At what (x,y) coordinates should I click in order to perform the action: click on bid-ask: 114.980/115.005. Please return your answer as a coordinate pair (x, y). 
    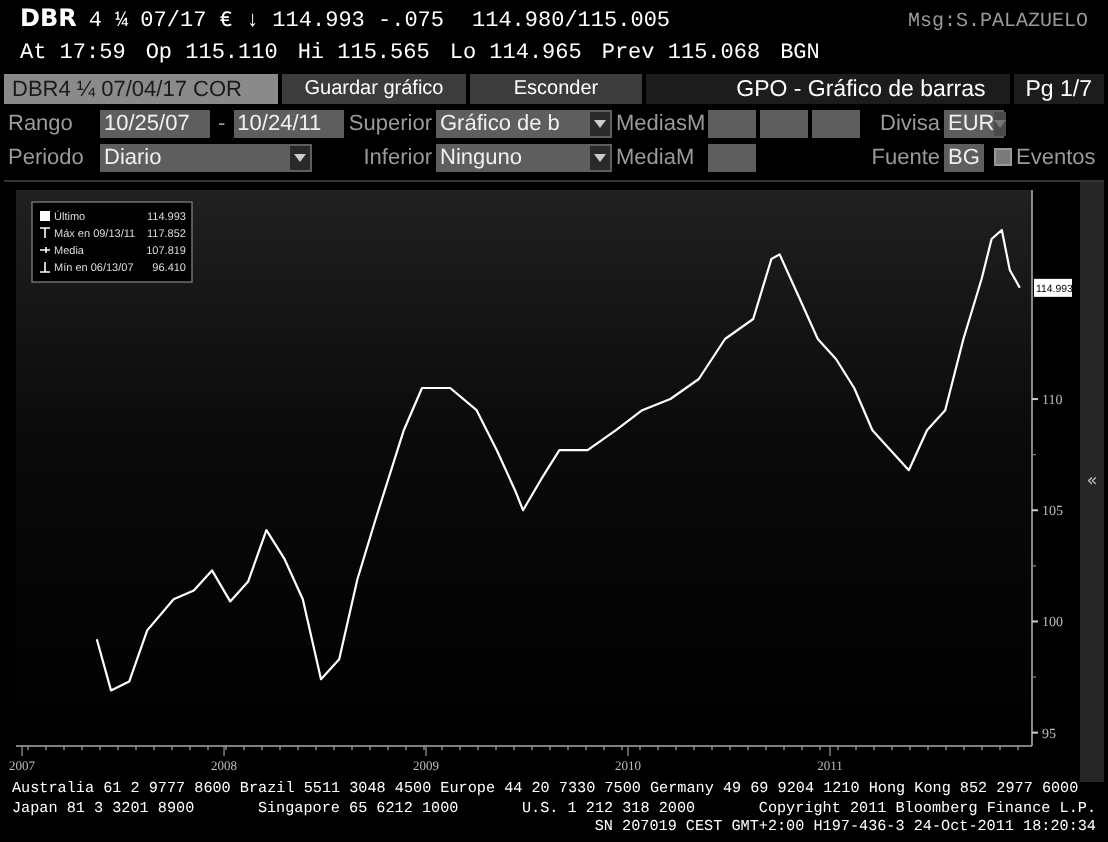
    Looking at the image, I should click on (571, 22).